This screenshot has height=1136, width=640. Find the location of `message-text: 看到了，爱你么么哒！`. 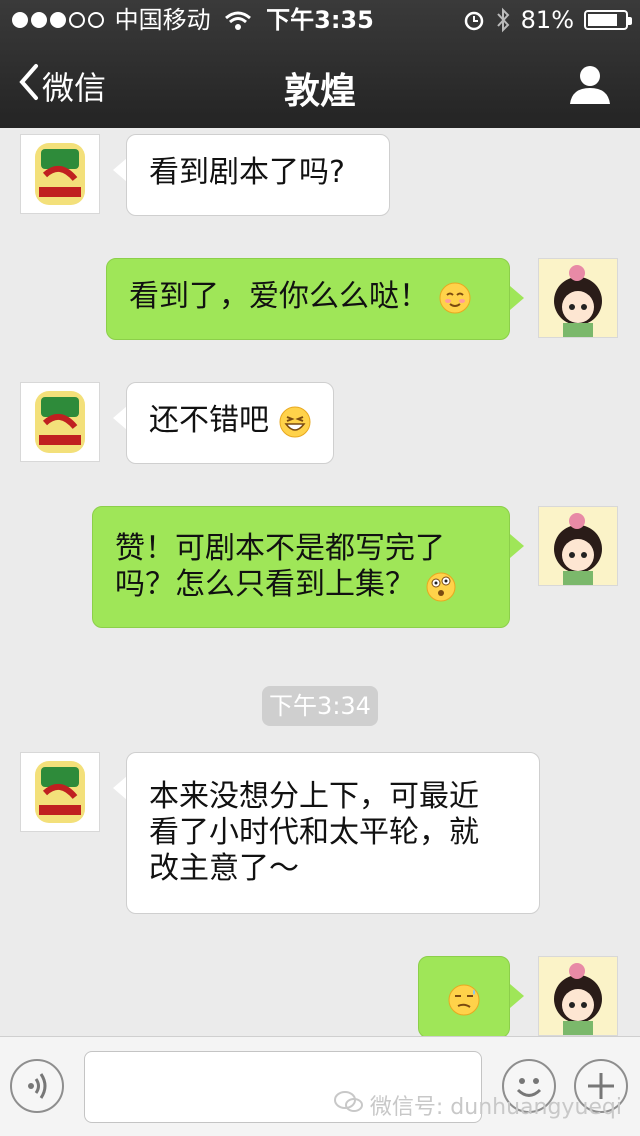

message-text: 看到了，爱你么么哒！ is located at coordinates (279, 296).